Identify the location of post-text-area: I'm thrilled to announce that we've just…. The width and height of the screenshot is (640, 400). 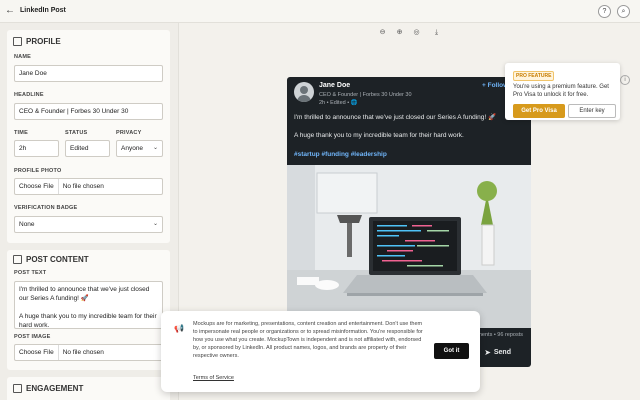
(88, 305).